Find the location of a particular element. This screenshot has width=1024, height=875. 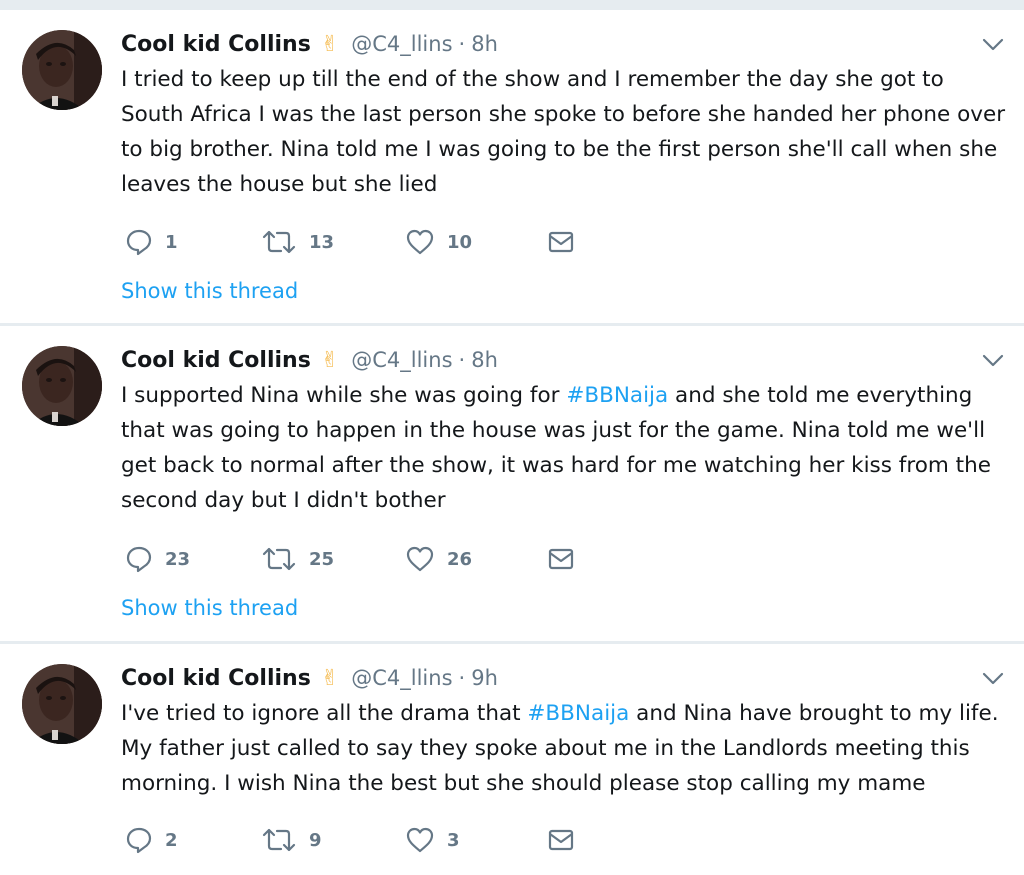

reply-count: 1 is located at coordinates (171, 242).